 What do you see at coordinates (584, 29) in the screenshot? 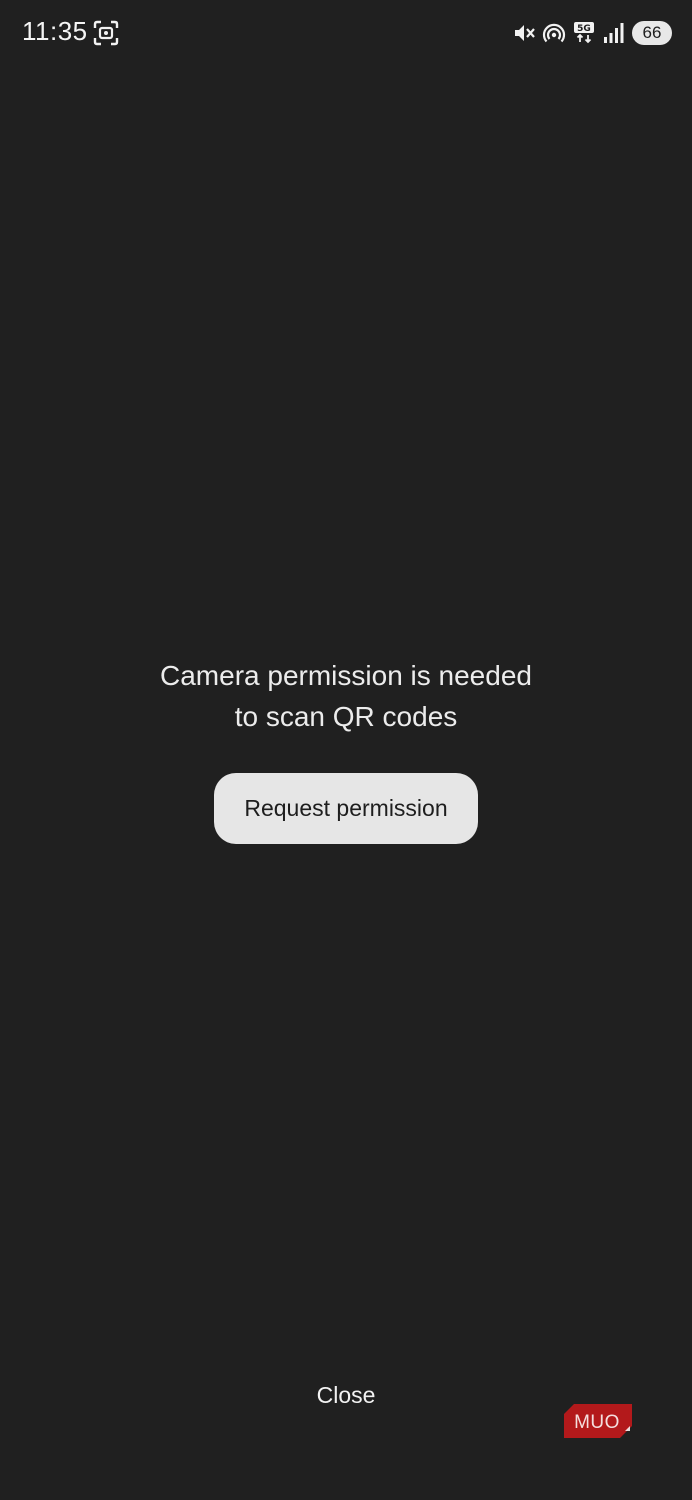
I see `svg-text: 5G` at bounding box center [584, 29].